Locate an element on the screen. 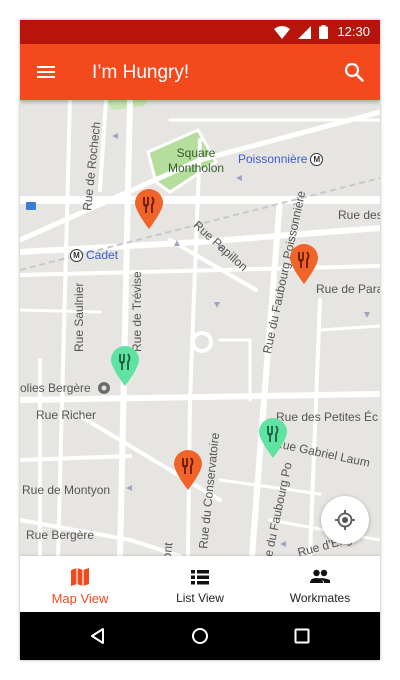  signal-icon is located at coordinates (304, 32).